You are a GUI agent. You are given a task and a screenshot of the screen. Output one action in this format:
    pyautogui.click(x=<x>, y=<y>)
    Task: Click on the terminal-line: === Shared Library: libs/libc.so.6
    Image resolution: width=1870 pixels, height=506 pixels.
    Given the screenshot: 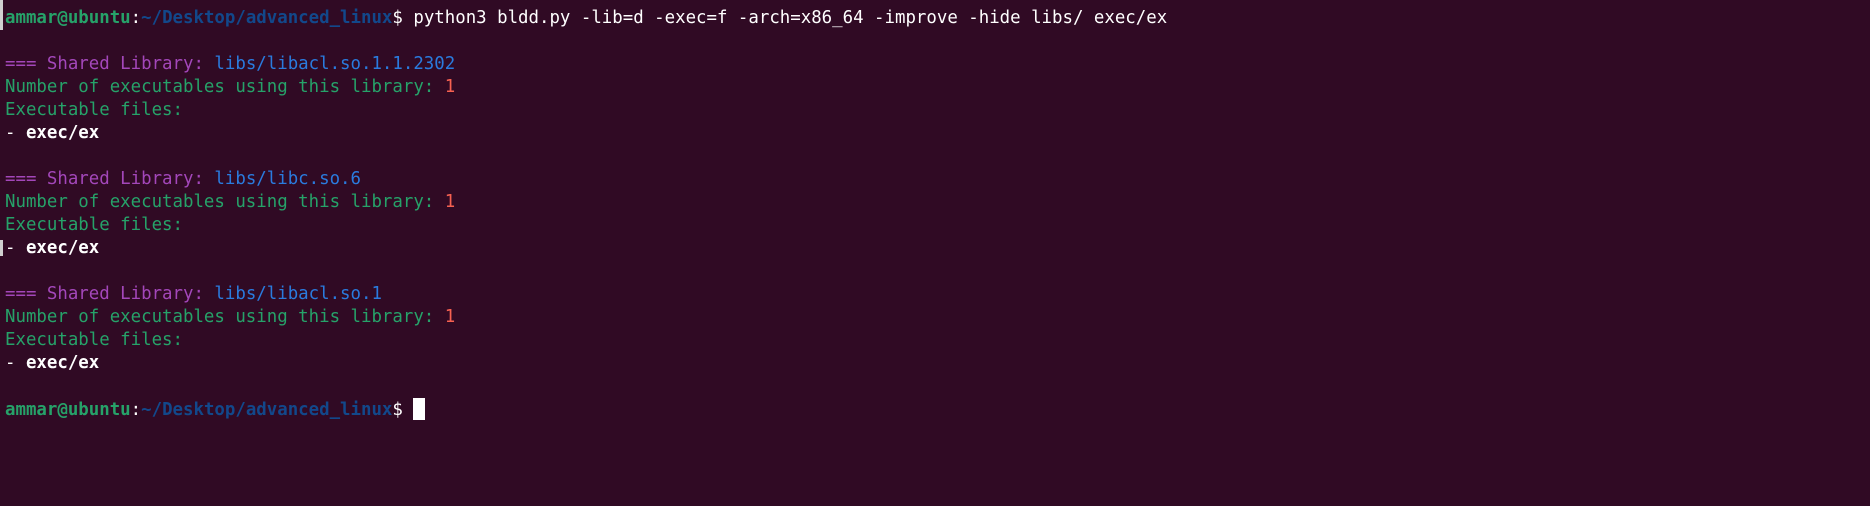 What is the action you would take?
    pyautogui.click(x=586, y=179)
    